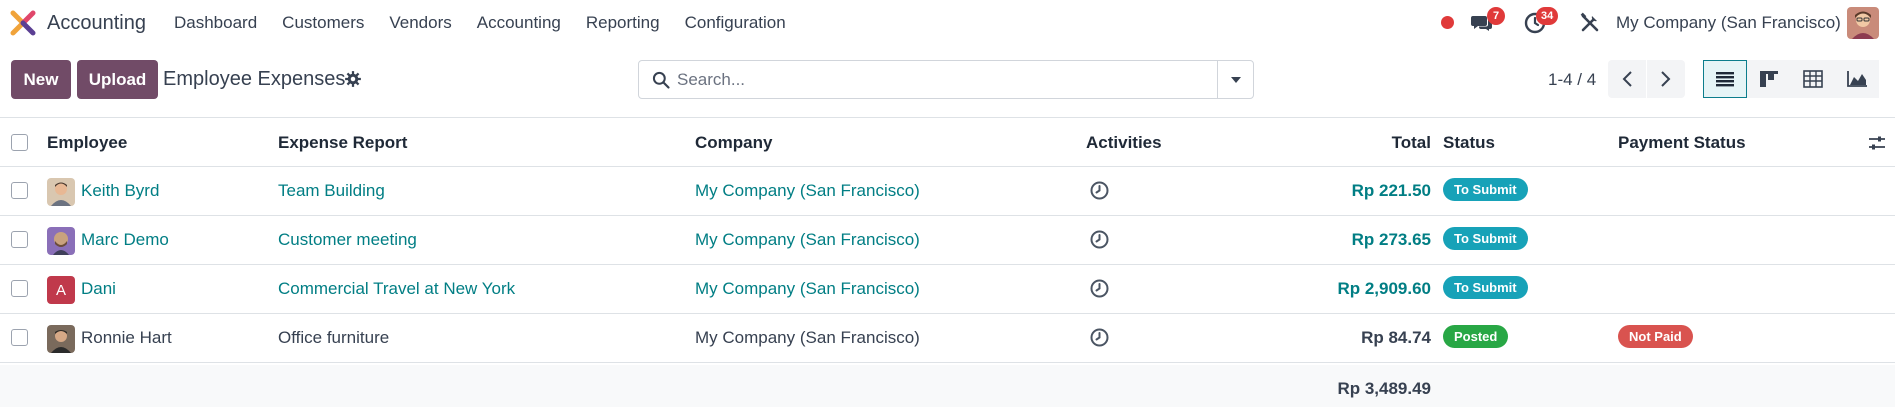 This screenshot has width=1895, height=407. What do you see at coordinates (117, 79) in the screenshot?
I see `upload-button: Upload` at bounding box center [117, 79].